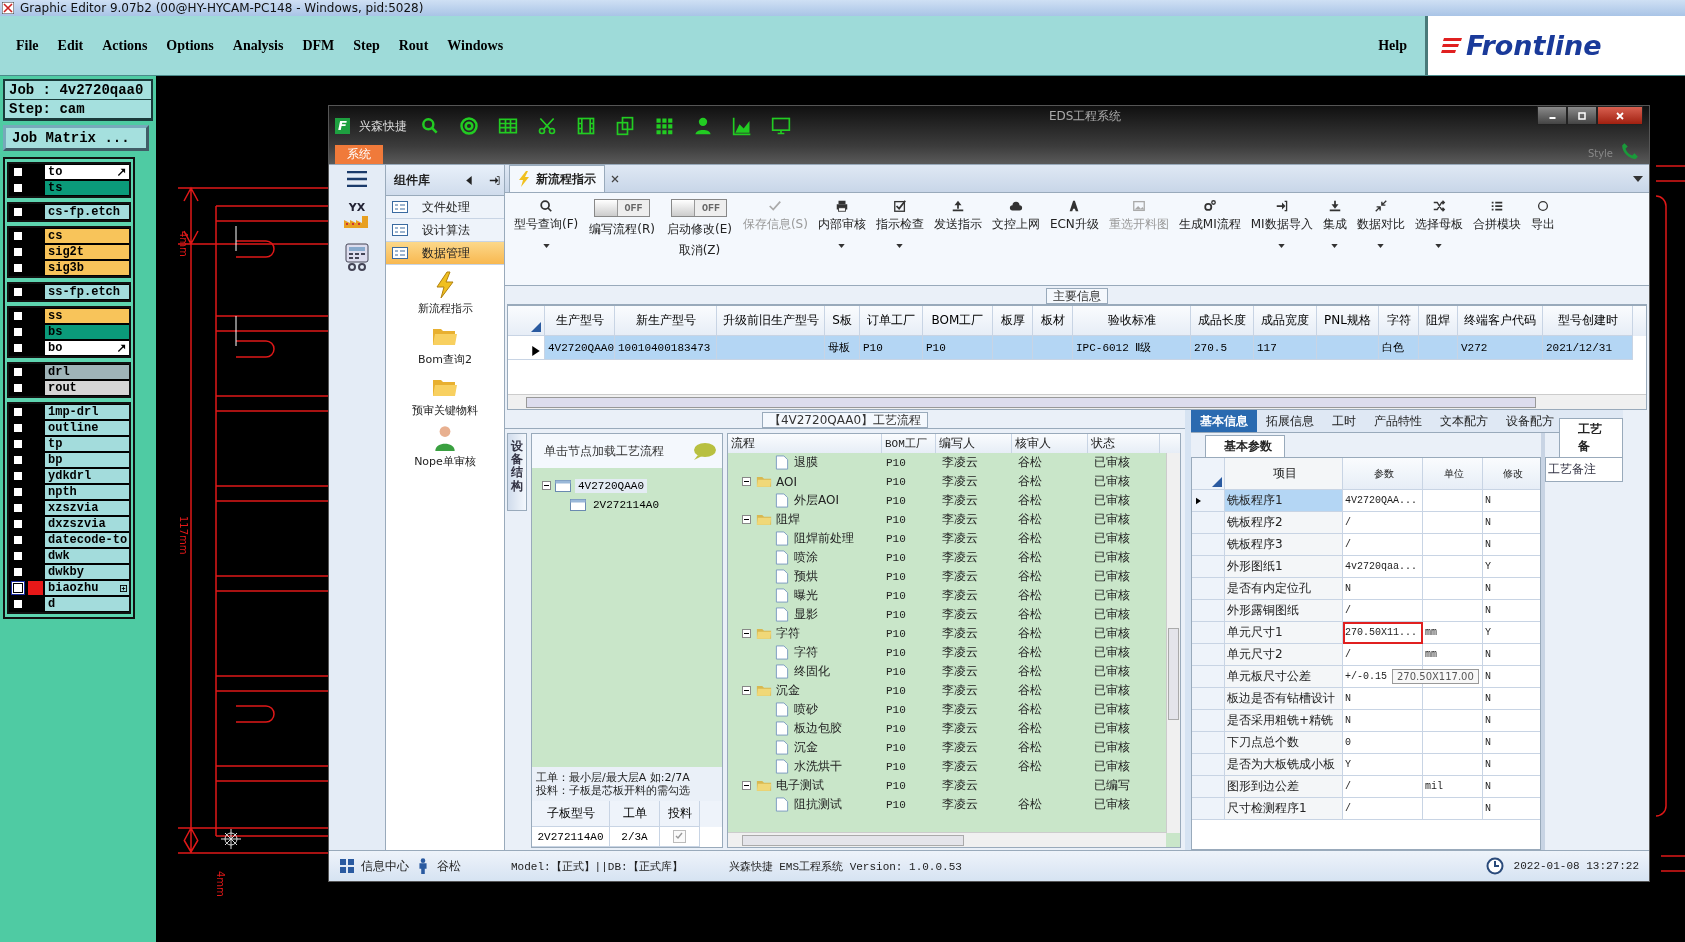 This screenshot has height=942, width=1685. I want to click on layer-name: bs, so click(87, 332).